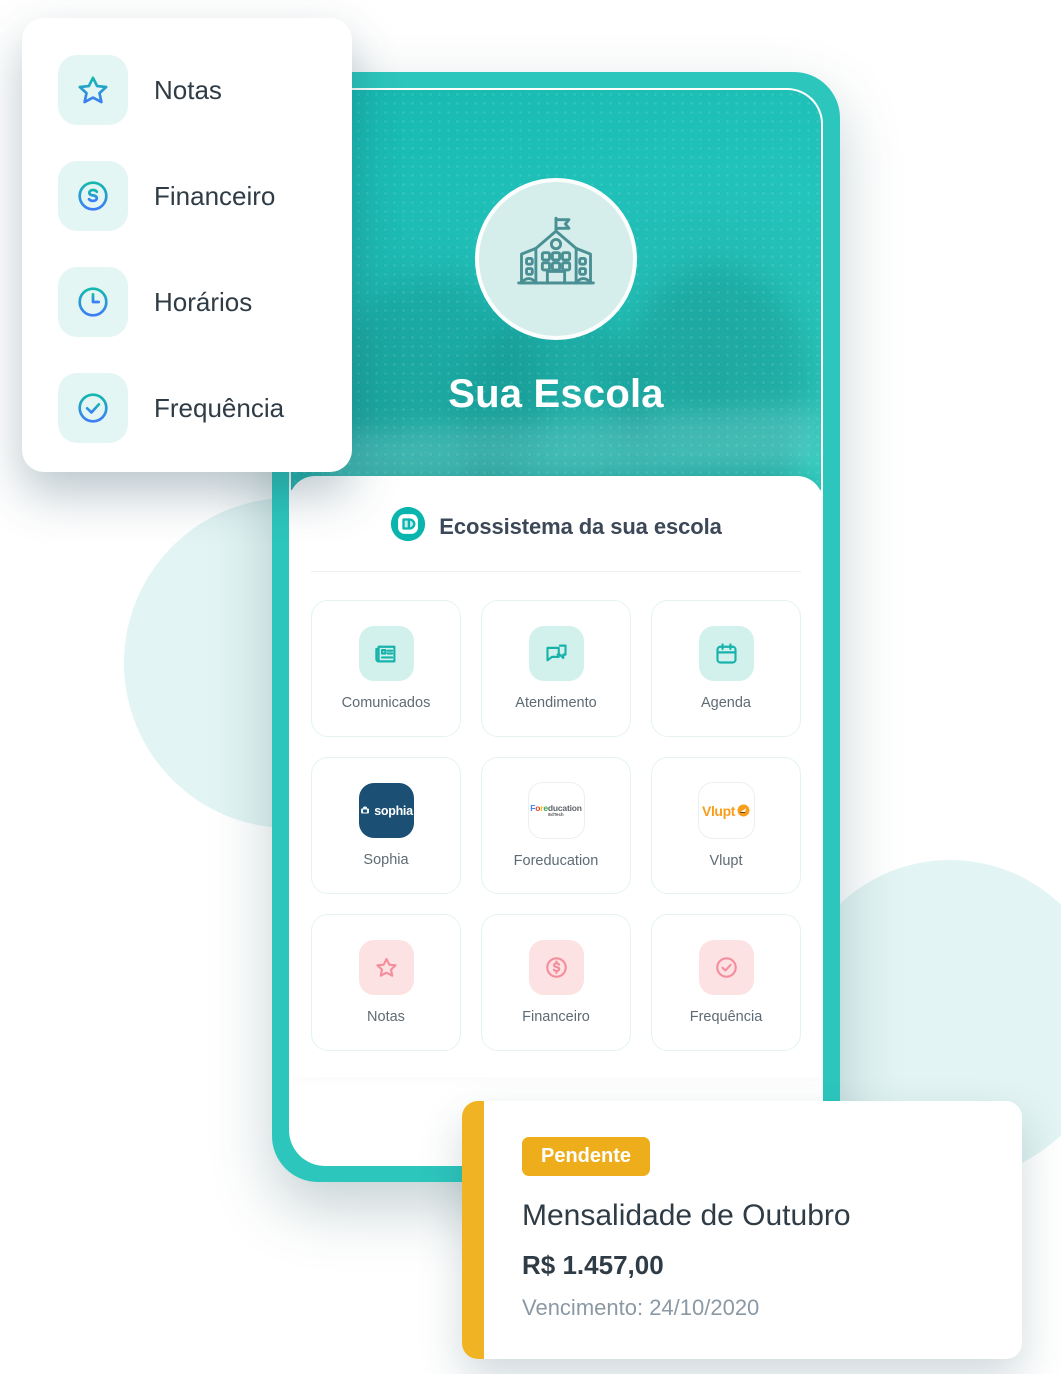 The height and width of the screenshot is (1374, 1061). Describe the element at coordinates (726, 703) in the screenshot. I see `app-tile-label: Agenda` at that location.